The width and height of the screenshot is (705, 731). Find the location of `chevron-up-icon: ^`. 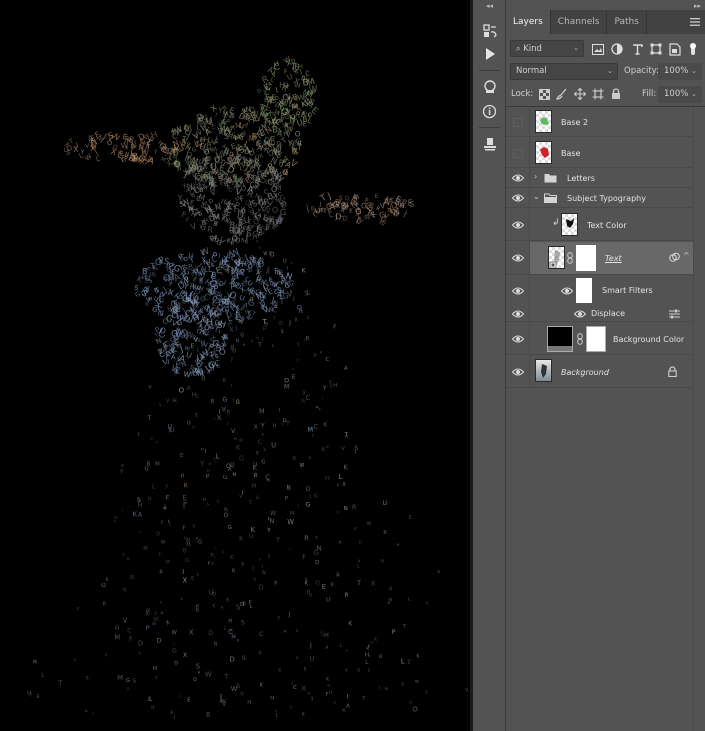

chevron-up-icon: ^ is located at coordinates (686, 255).